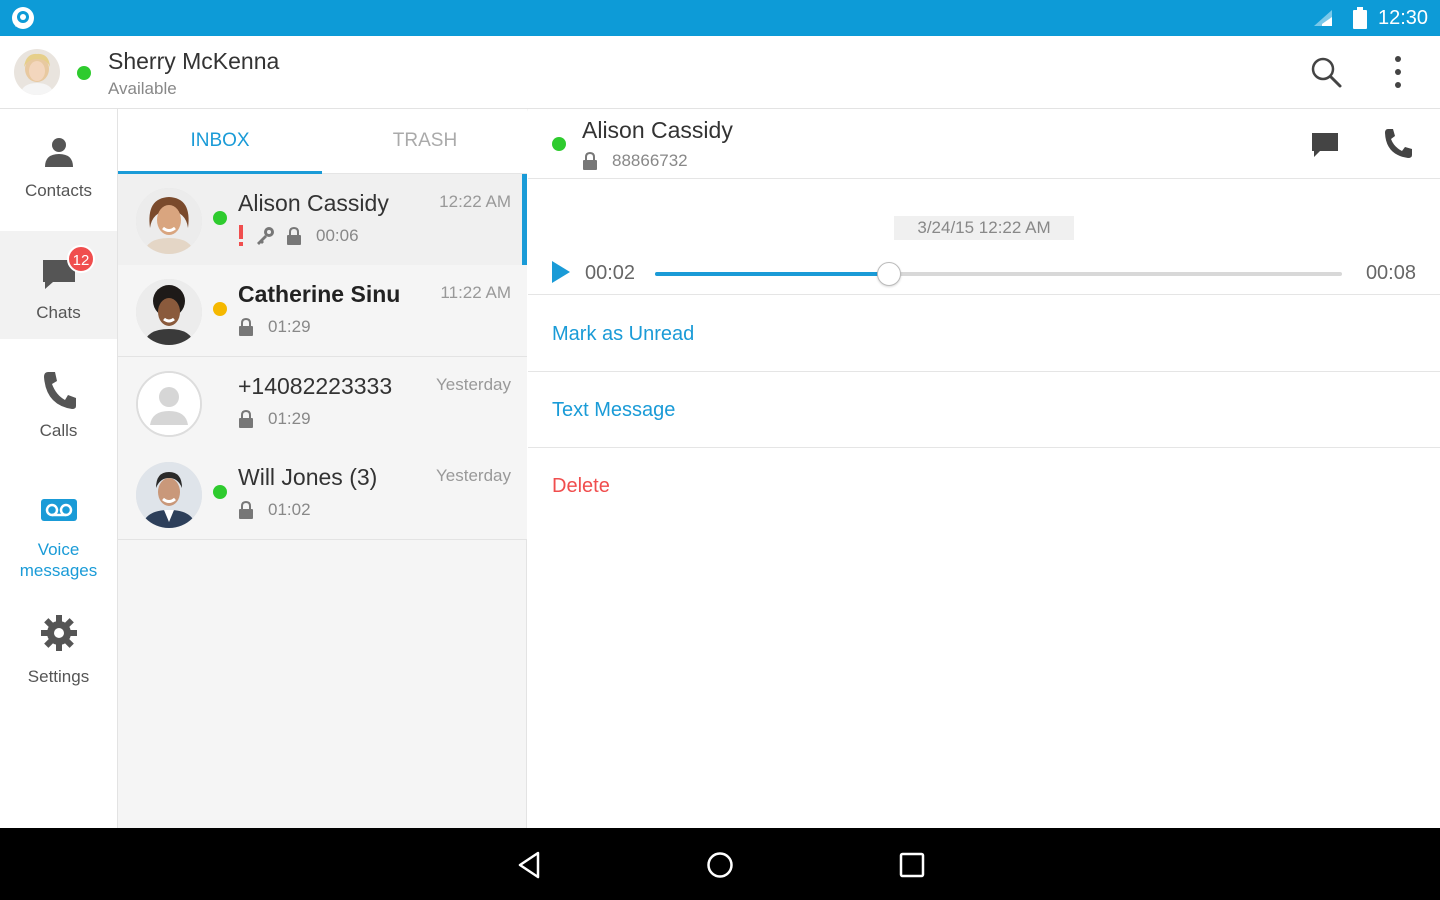 This screenshot has height=900, width=1440. I want to click on default-avatar, so click(169, 404).